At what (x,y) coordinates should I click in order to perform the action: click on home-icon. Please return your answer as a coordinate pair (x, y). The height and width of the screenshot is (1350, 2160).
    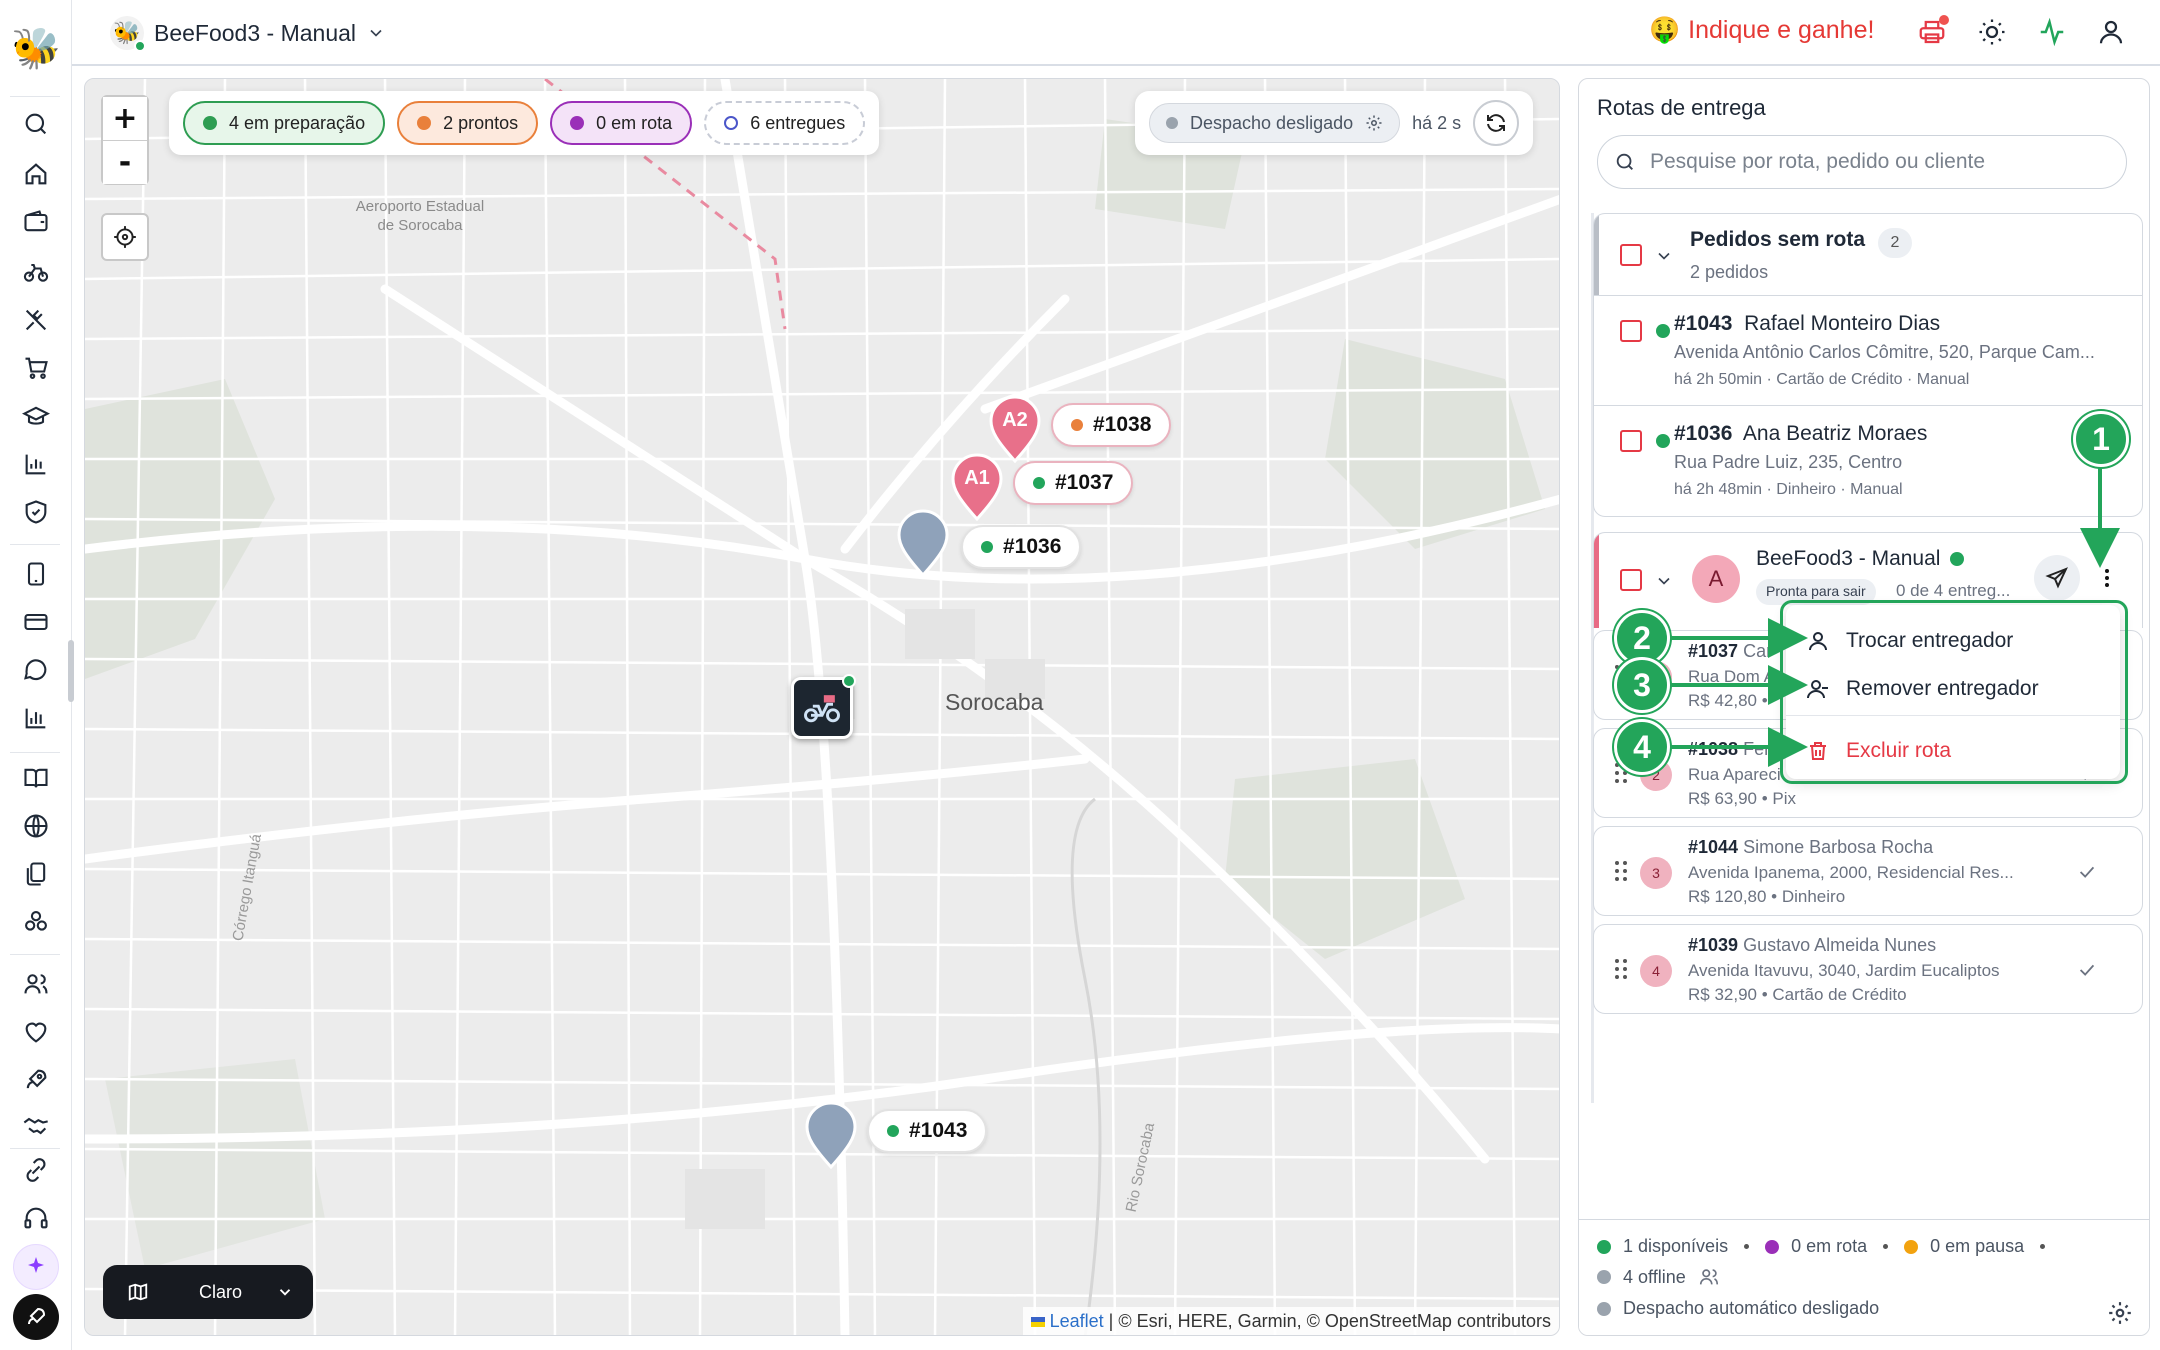
    Looking at the image, I should click on (36, 174).